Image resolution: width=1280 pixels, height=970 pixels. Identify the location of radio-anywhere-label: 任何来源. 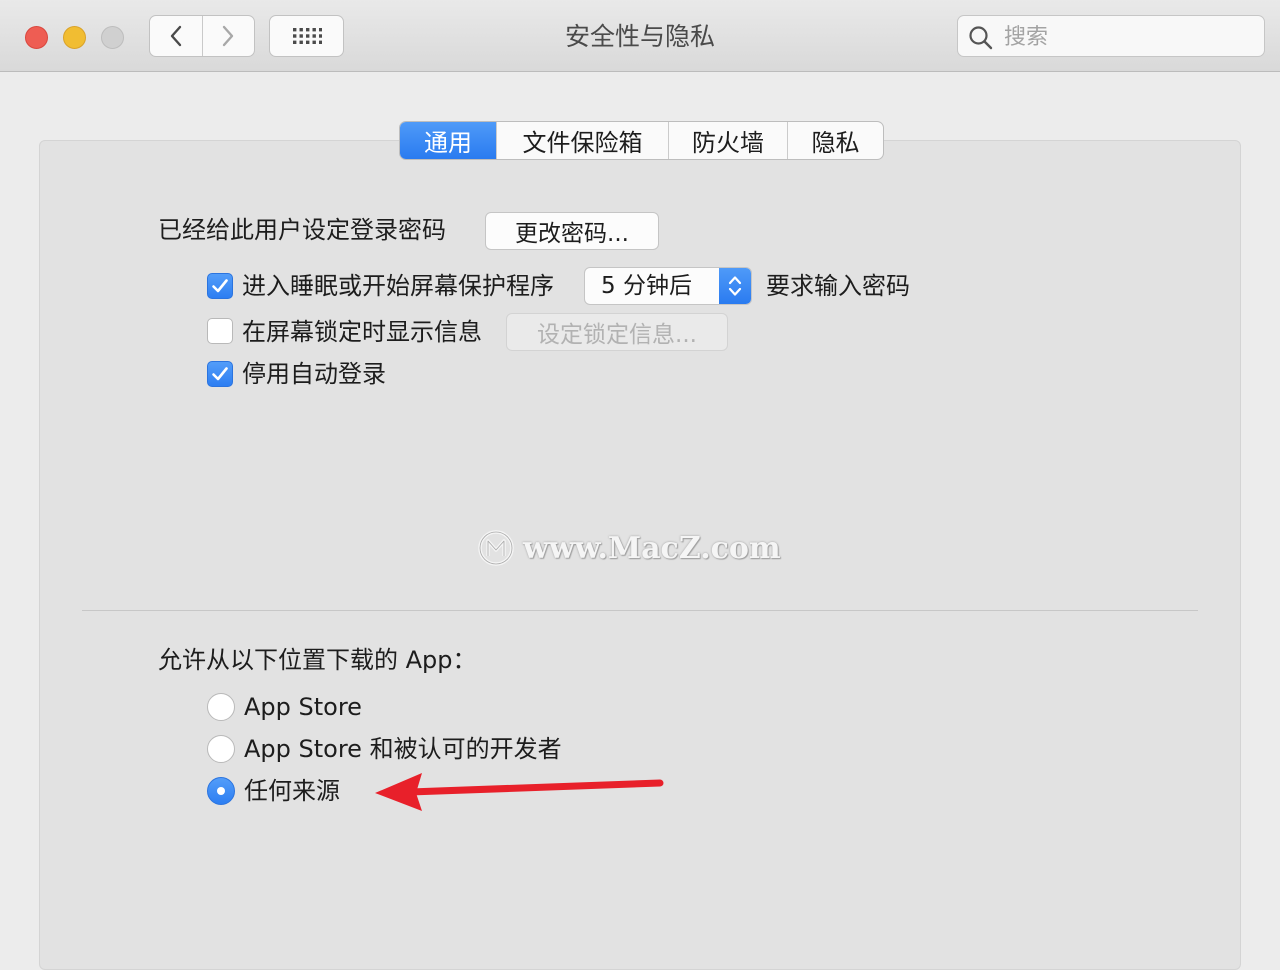
(292, 791).